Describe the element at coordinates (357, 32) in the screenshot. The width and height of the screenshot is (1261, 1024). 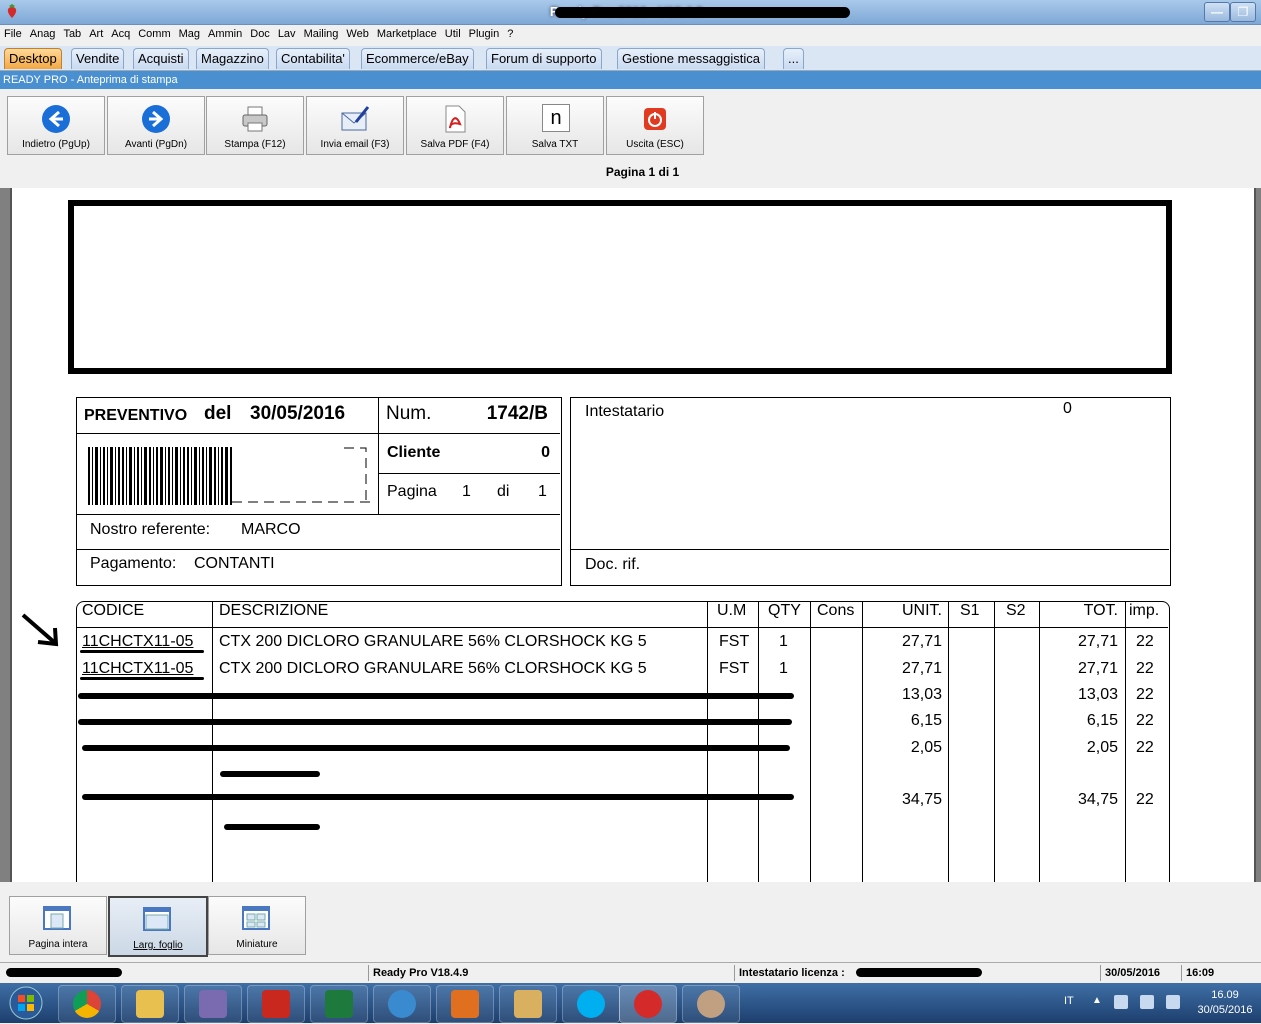
I see `menu-web: Web` at that location.